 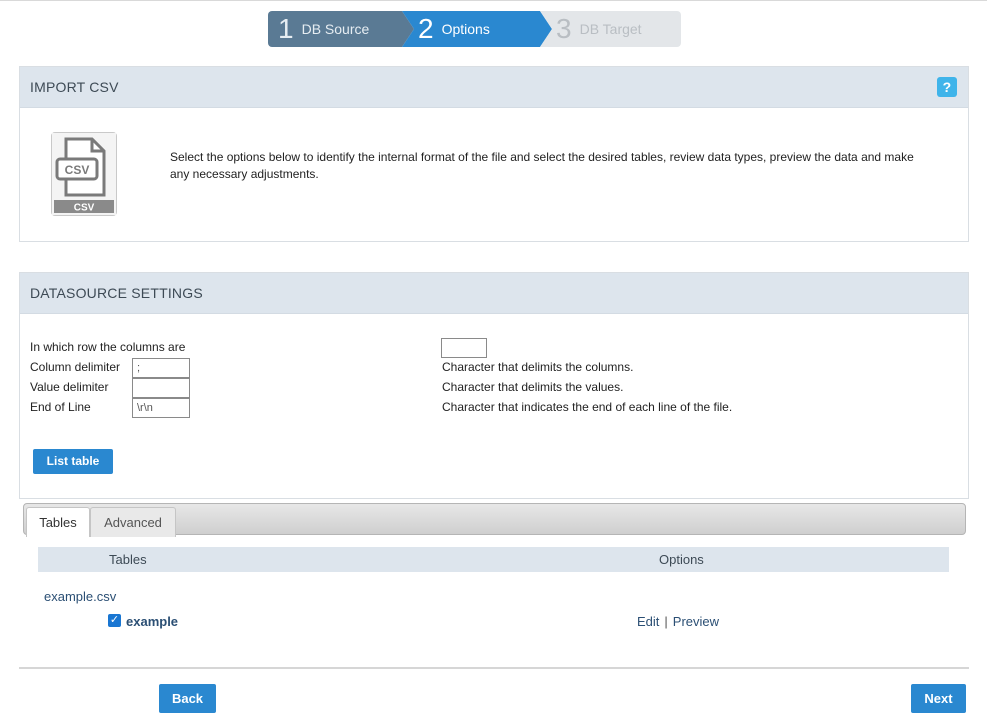 What do you see at coordinates (116, 293) in the screenshot?
I see `panel-title: DATASOURCE SETTINGS` at bounding box center [116, 293].